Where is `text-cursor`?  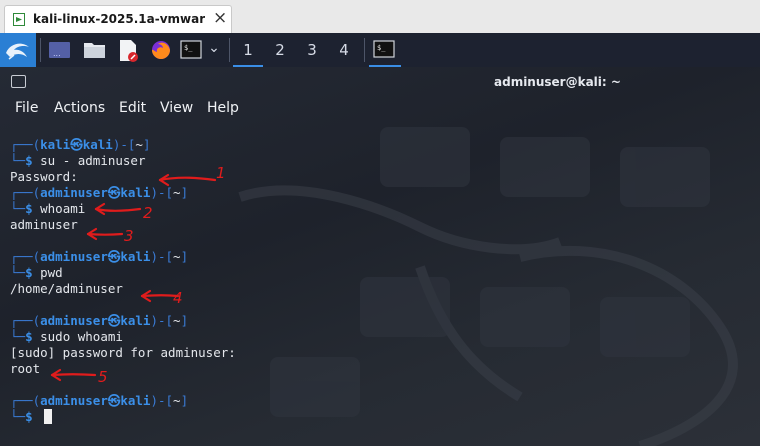 text-cursor is located at coordinates (48, 416).